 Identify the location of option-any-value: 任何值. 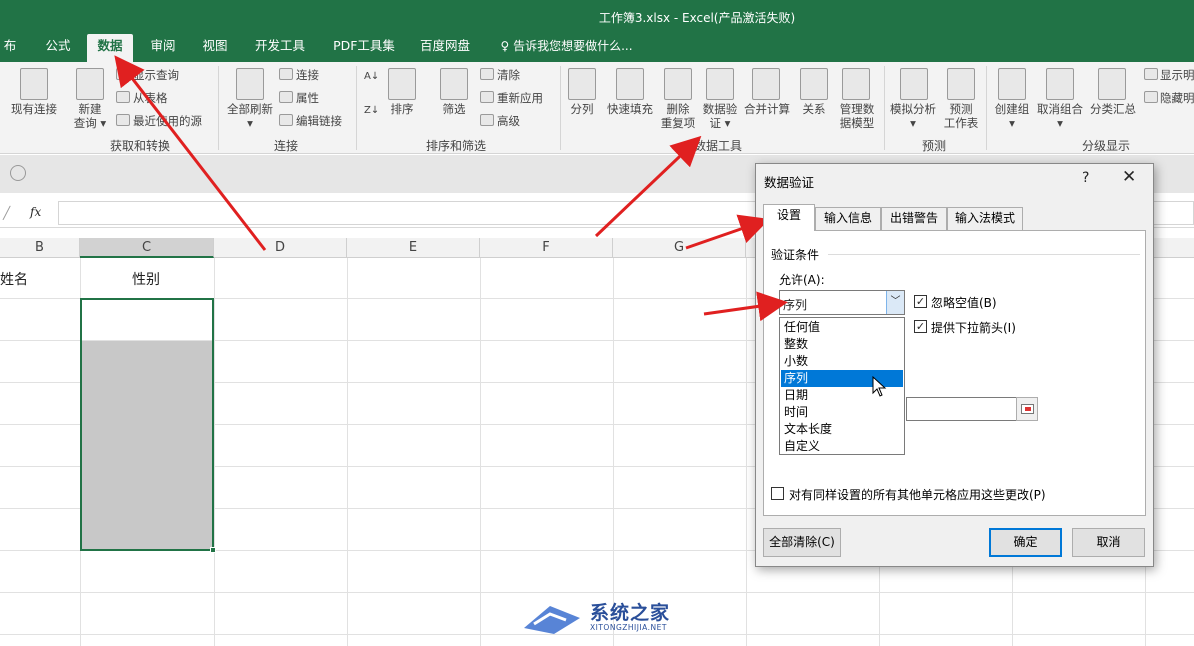
(842, 327).